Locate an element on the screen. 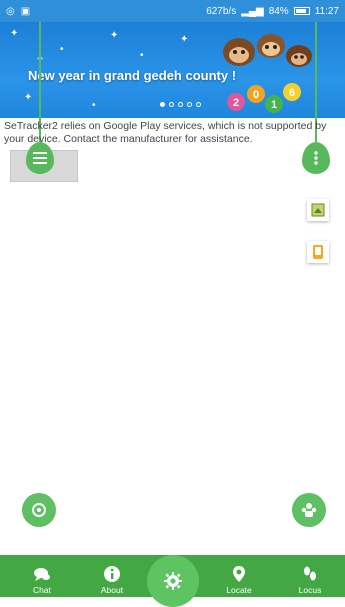  chat-icon is located at coordinates (42, 574).